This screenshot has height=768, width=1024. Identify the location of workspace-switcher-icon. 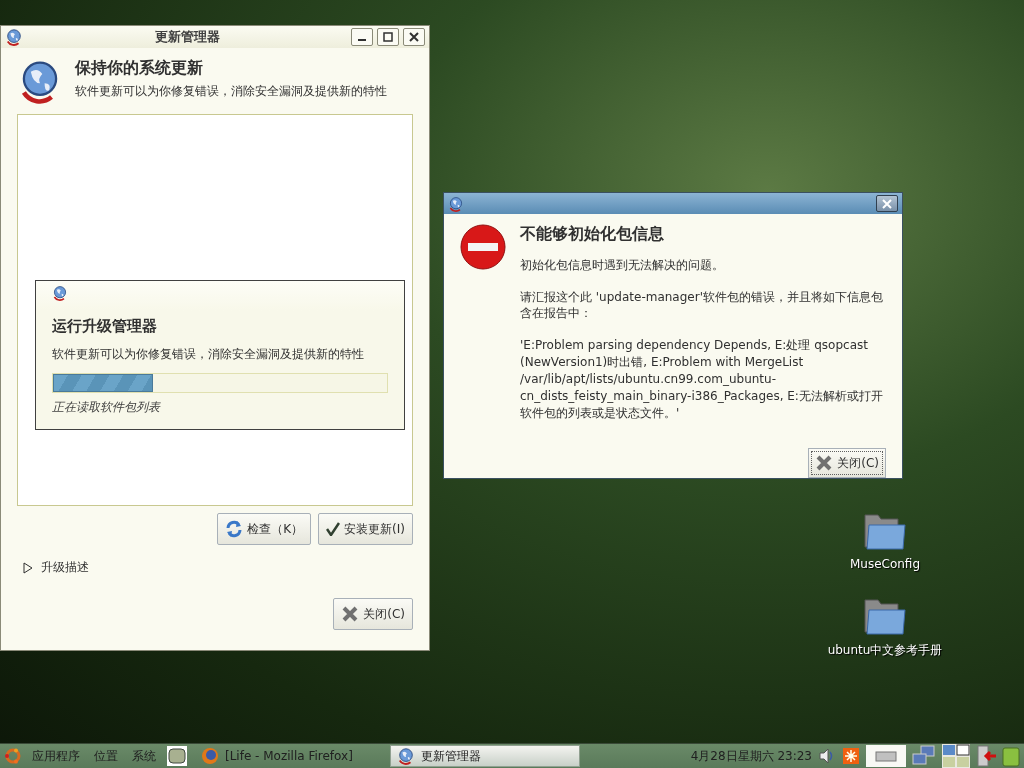
(956, 756).